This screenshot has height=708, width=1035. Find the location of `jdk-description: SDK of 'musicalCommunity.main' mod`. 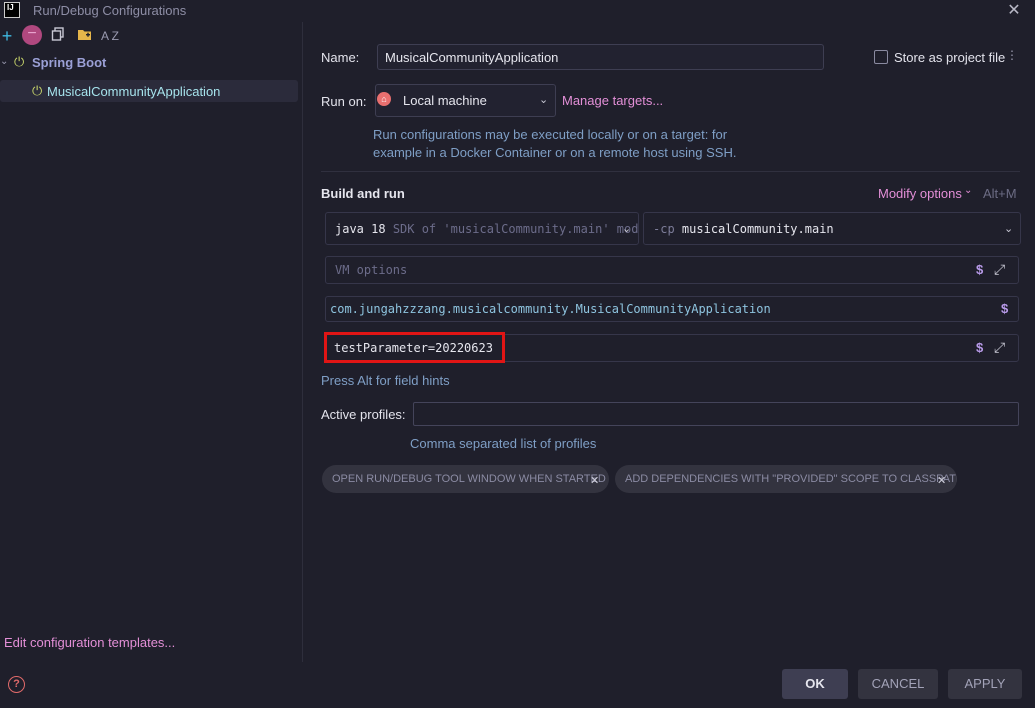

jdk-description: SDK of 'musicalCommunity.main' mod is located at coordinates (515, 229).